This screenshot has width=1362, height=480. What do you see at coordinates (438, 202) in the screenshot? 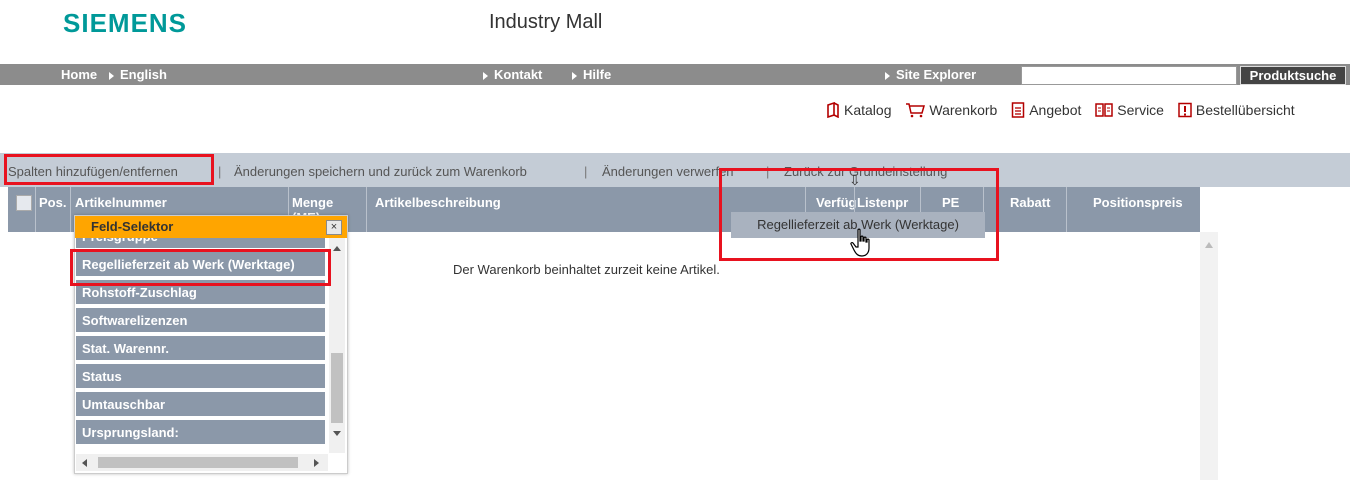
I see `column-description: Artikelbeschreibung` at bounding box center [438, 202].